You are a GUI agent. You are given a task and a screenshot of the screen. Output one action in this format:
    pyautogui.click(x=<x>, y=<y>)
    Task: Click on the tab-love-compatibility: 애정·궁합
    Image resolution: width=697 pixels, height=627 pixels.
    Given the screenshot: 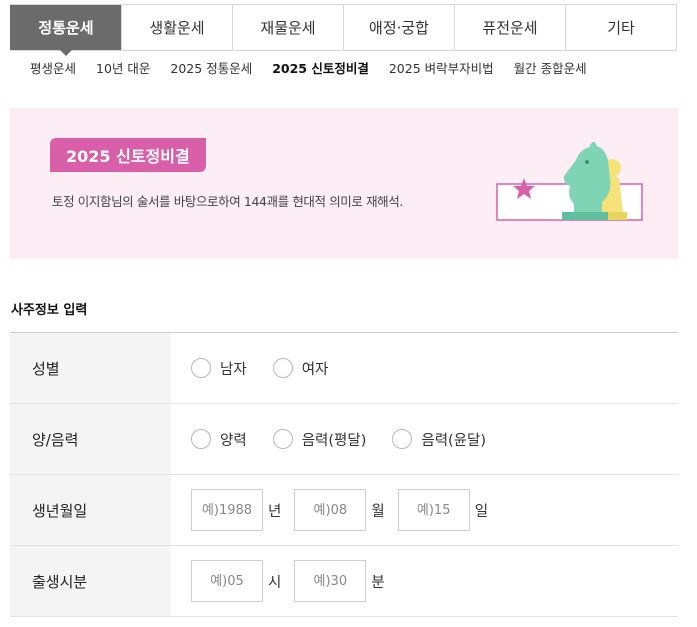 What is the action you would take?
    pyautogui.click(x=398, y=27)
    